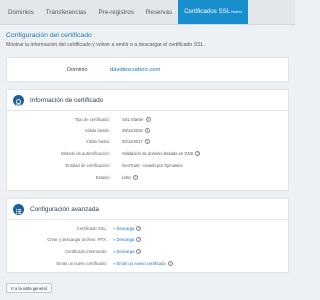  Describe the element at coordinates (123, 228) in the screenshot. I see `download-ssl-link: » Descarga` at that location.